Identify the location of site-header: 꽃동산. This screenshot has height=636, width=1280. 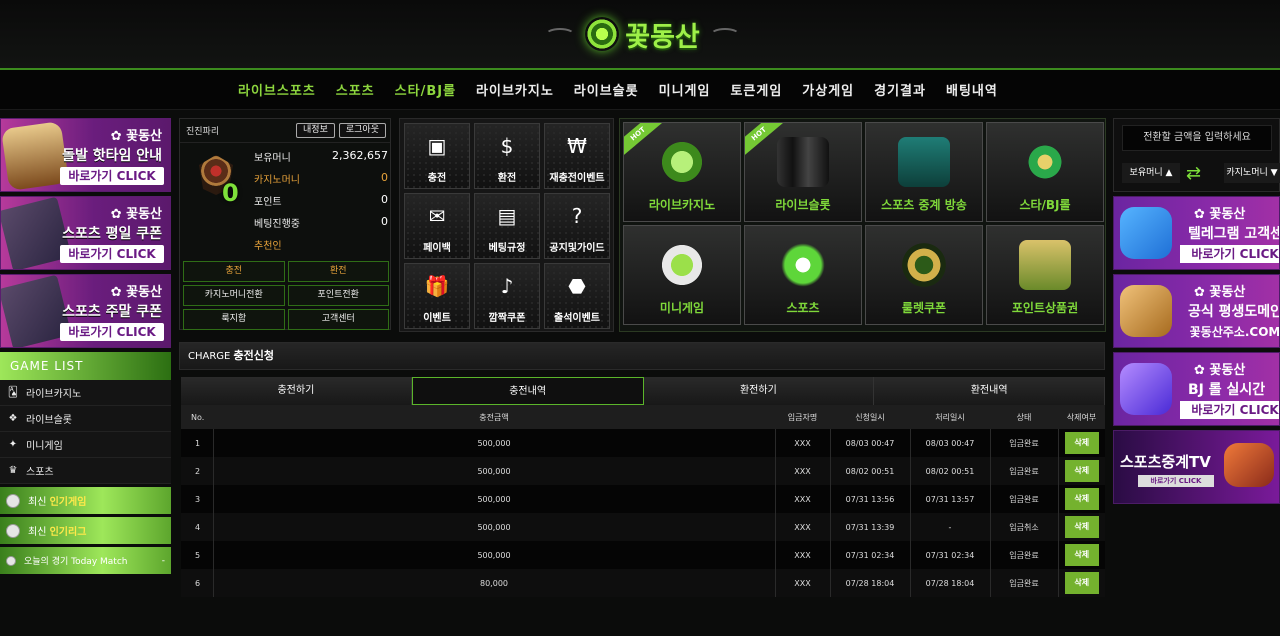
(640, 35).